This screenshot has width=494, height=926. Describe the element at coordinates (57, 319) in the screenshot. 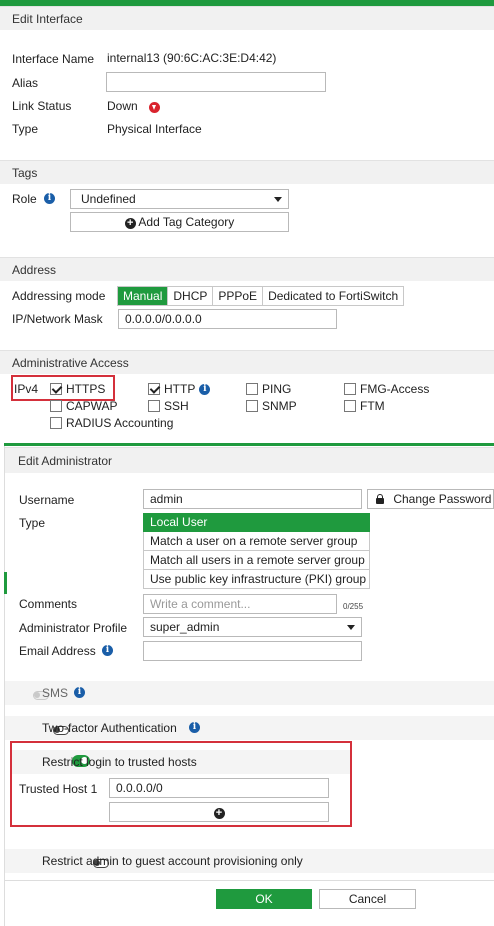

I see `ip-mask-label: IP/Network Mask` at that location.